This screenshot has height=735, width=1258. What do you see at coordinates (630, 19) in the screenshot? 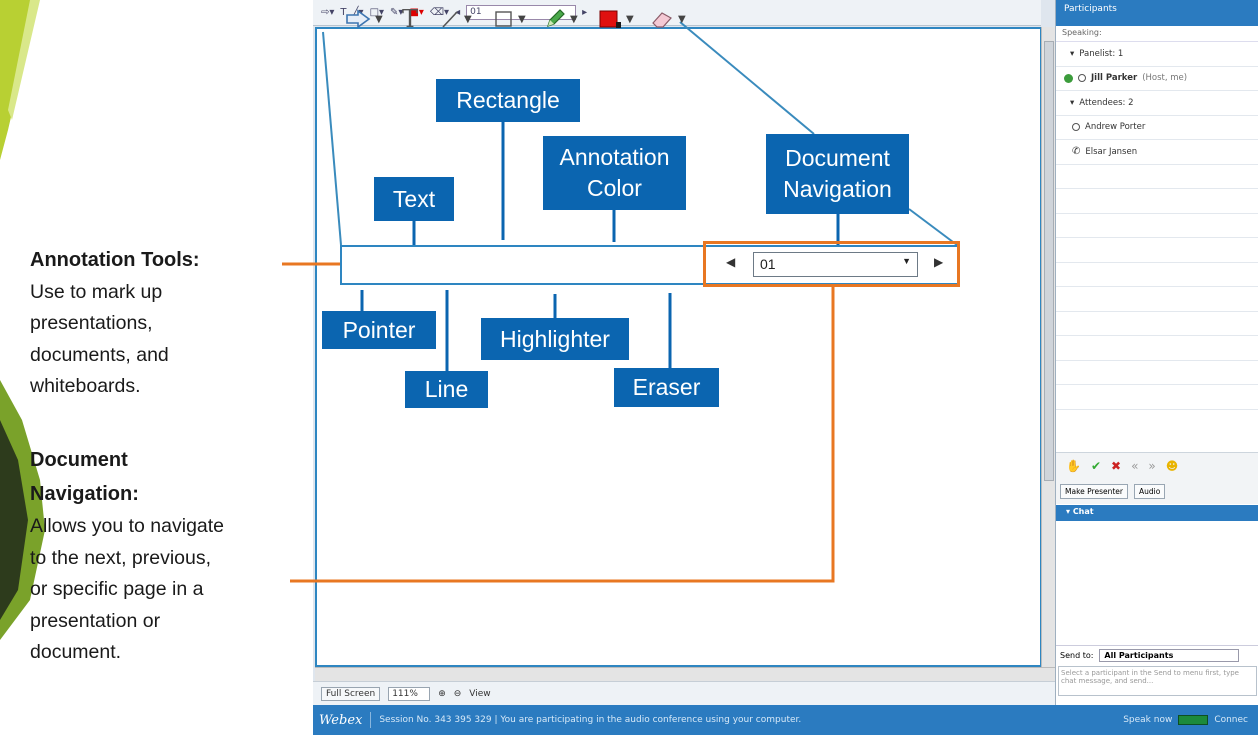
I see `color-dropdown-icon: ▼` at bounding box center [630, 19].